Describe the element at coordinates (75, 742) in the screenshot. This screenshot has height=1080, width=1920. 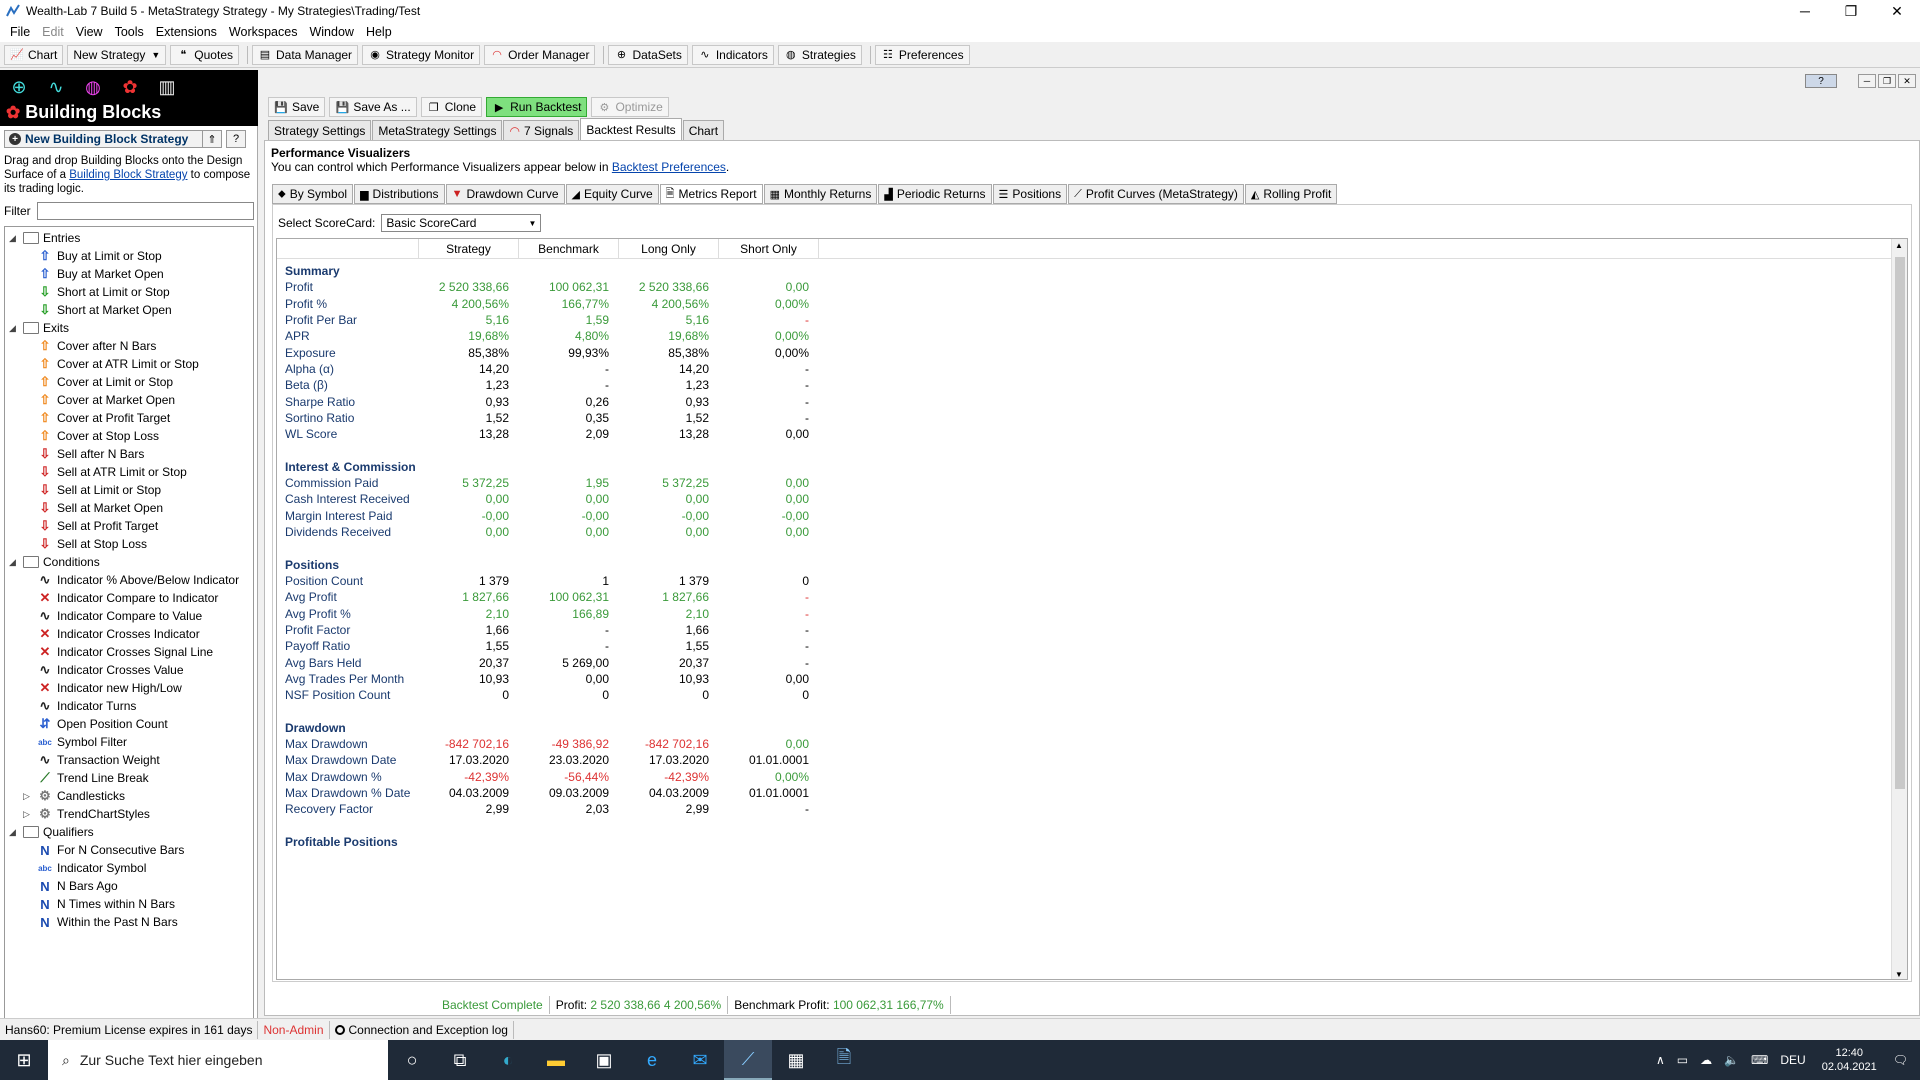
I see `tree-item: abc Symbol Filter` at that location.